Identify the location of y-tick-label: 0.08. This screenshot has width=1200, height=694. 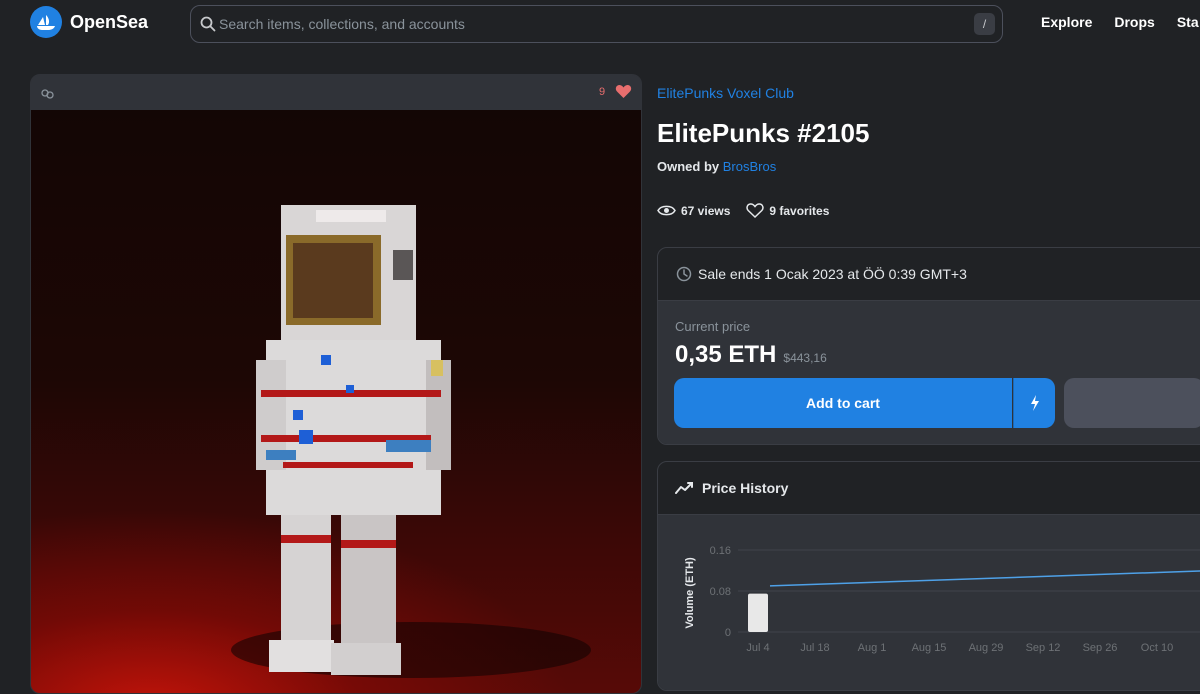
(720, 592).